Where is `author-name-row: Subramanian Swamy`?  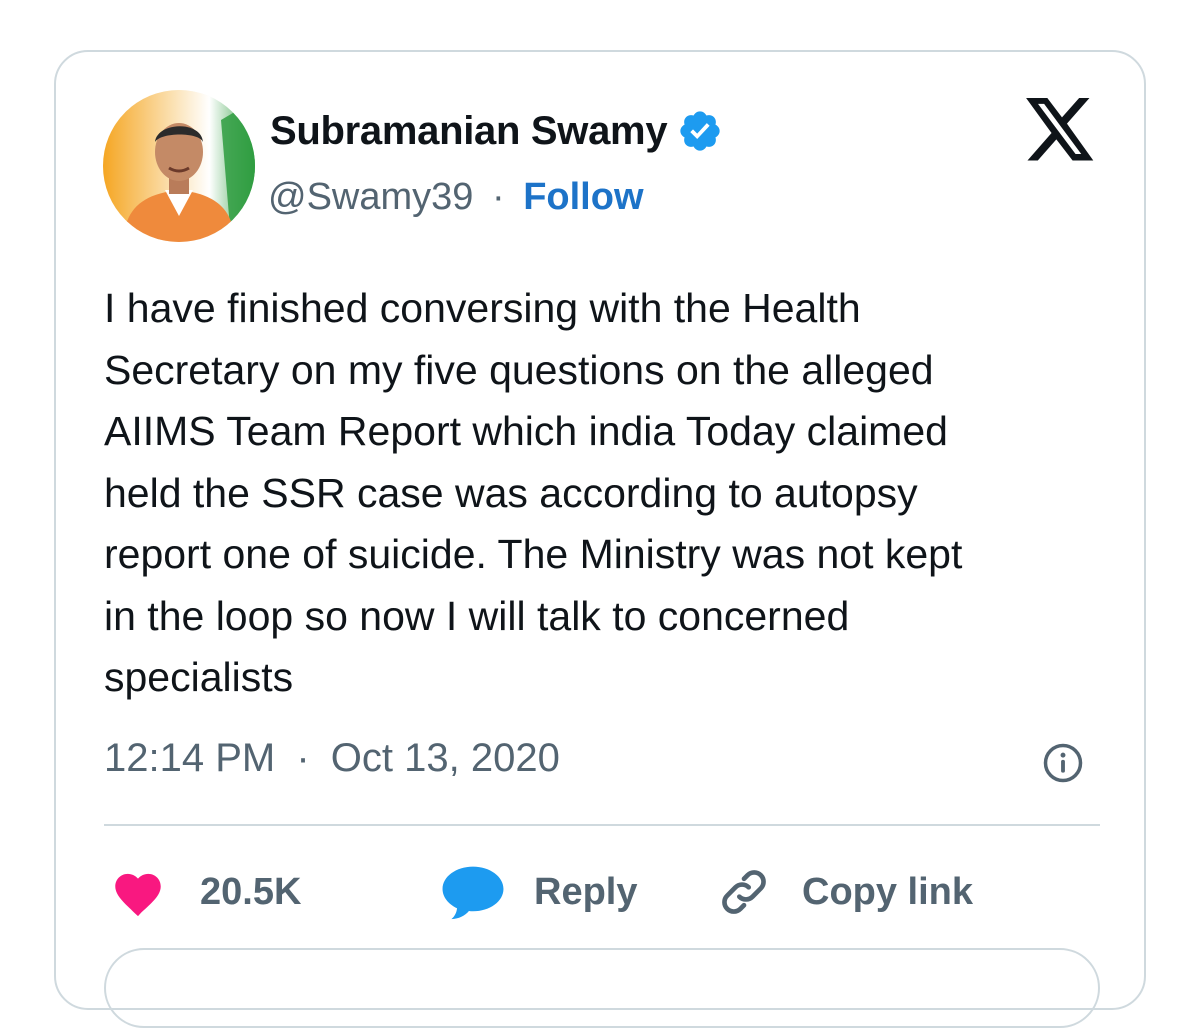 author-name-row: Subramanian Swamy is located at coordinates (496, 131).